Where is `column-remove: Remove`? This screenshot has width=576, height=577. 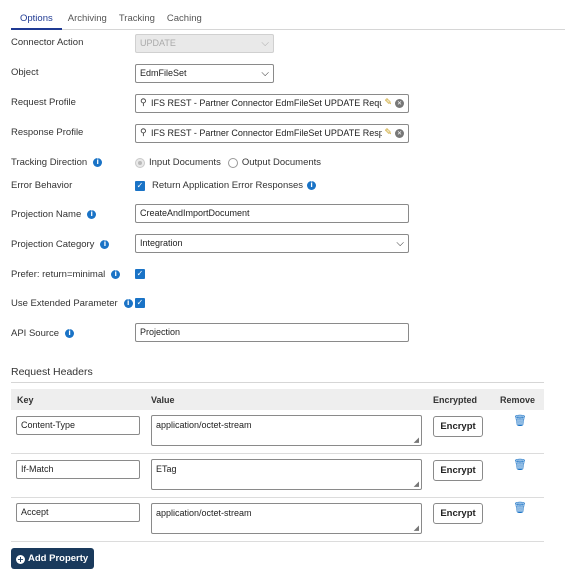 column-remove: Remove is located at coordinates (518, 400).